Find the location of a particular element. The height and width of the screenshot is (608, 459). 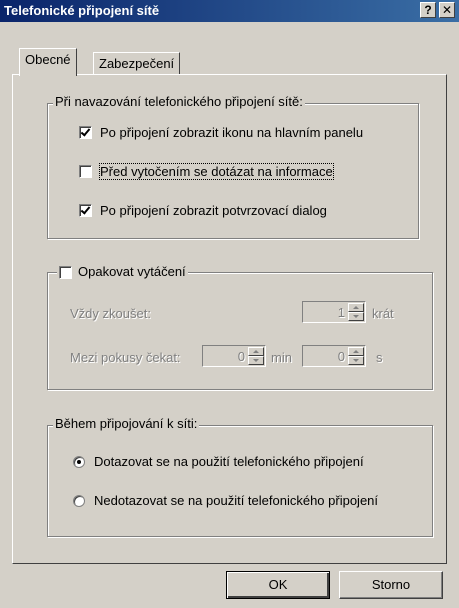

wait-sec-value: 0 is located at coordinates (341, 356).